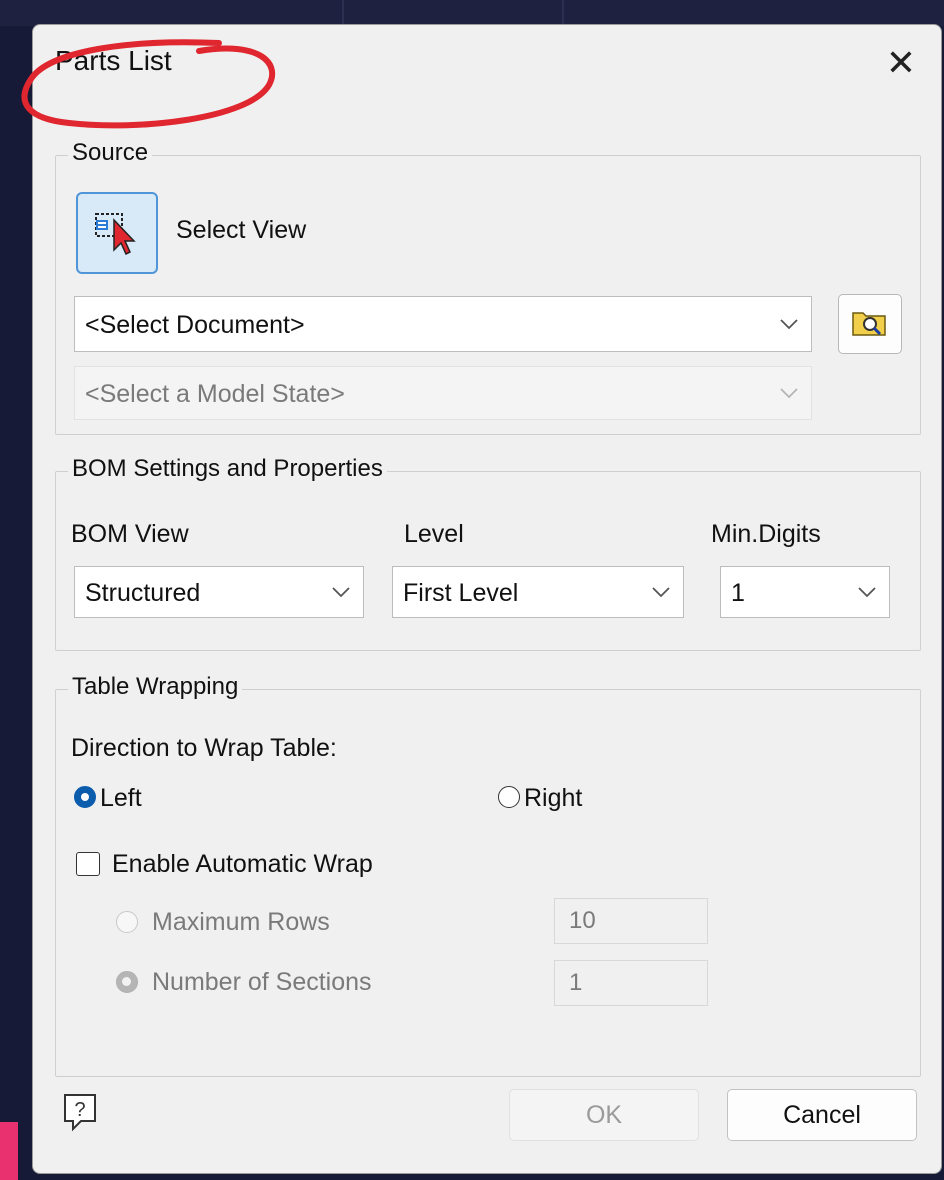 The height and width of the screenshot is (1180, 944). What do you see at coordinates (110, 153) in the screenshot?
I see `source-legend: Source` at bounding box center [110, 153].